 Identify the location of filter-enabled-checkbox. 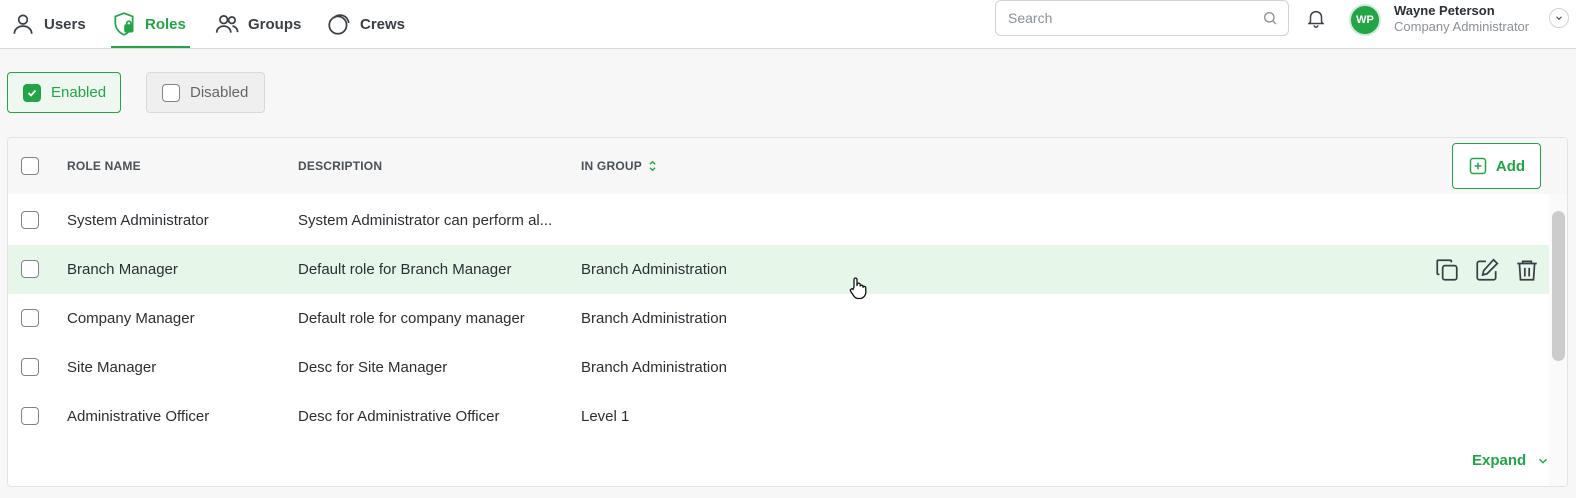
(32, 92).